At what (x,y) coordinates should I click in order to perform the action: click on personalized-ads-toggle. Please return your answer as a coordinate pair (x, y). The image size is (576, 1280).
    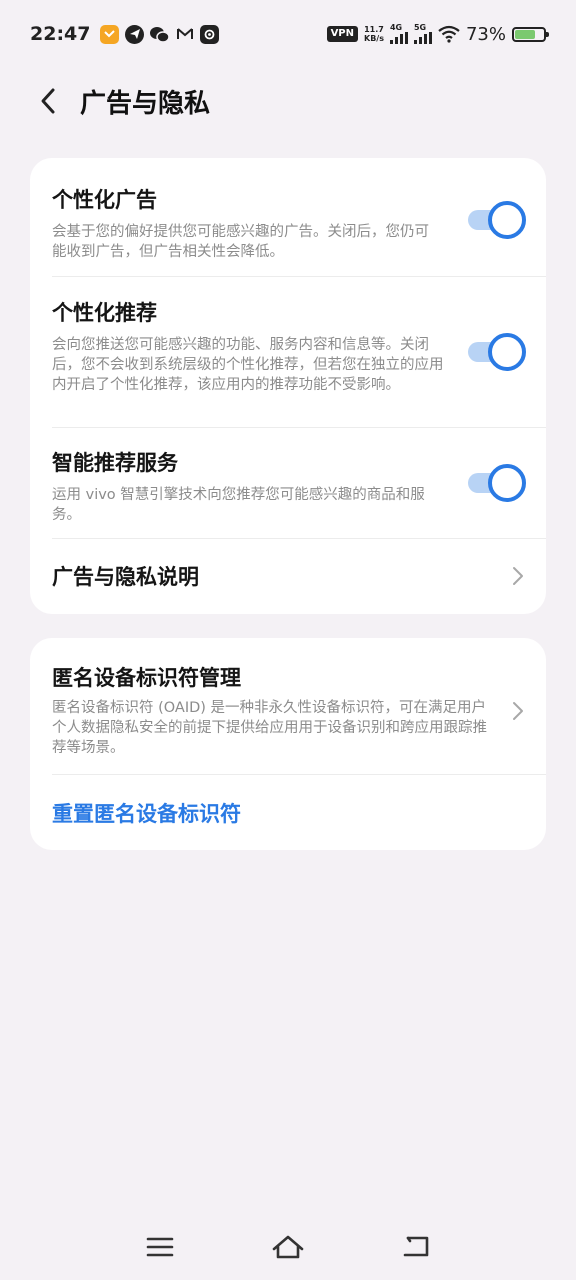
    Looking at the image, I should click on (497, 220).